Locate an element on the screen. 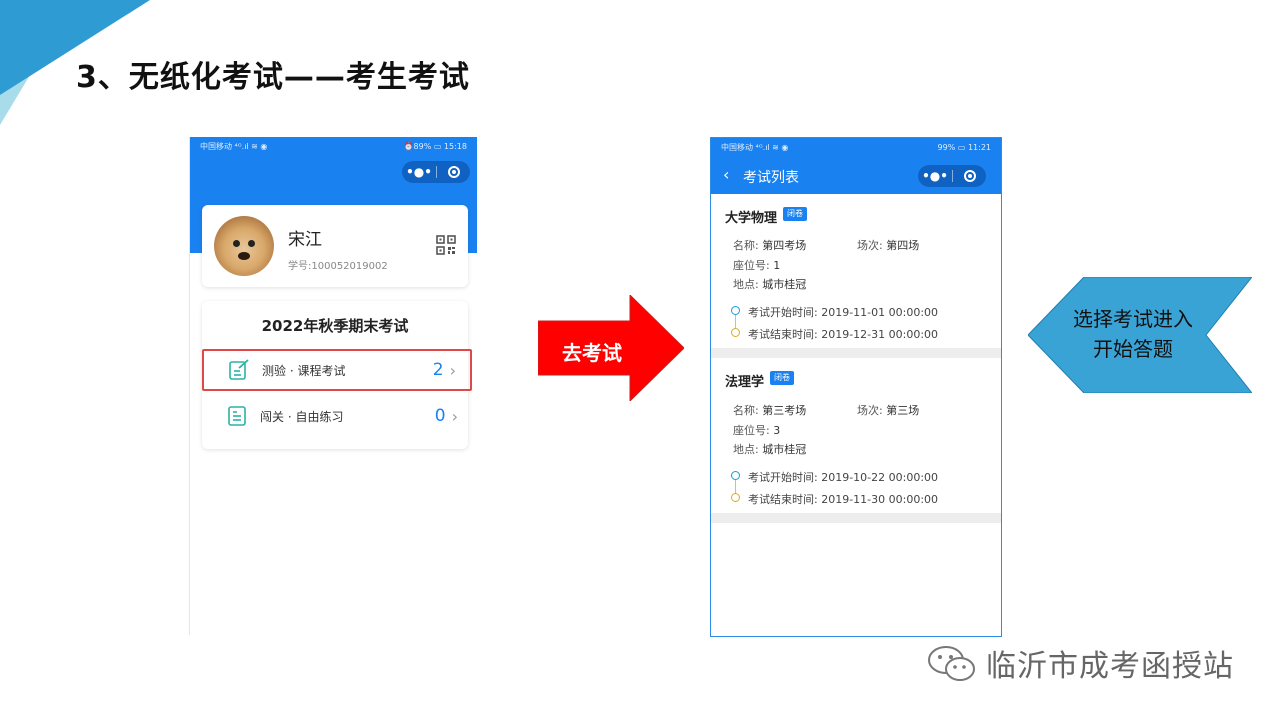  profile-card: 宋江 学号:100052019002 is located at coordinates (335, 246).